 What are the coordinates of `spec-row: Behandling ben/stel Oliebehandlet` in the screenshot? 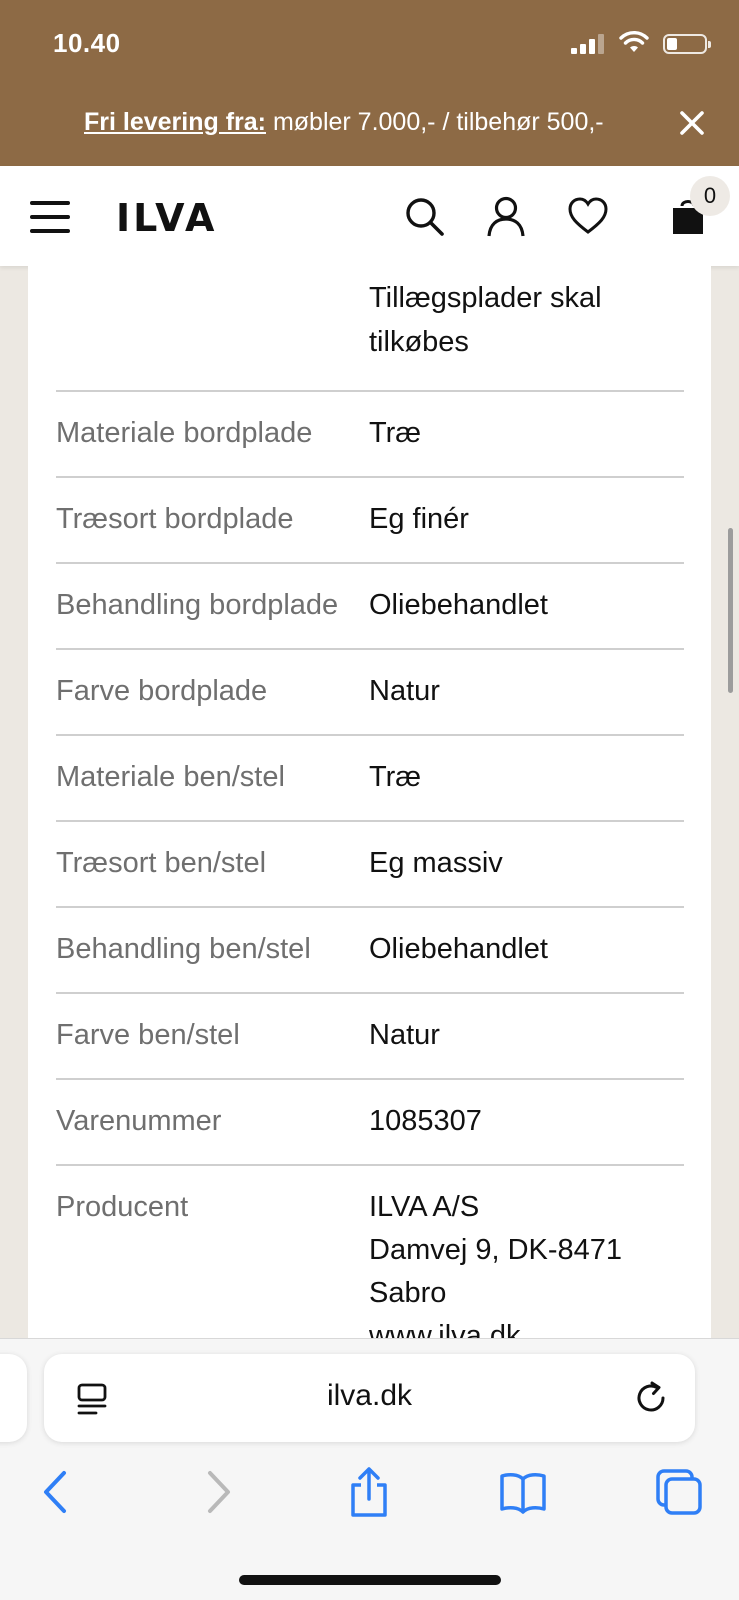 It's located at (370, 949).